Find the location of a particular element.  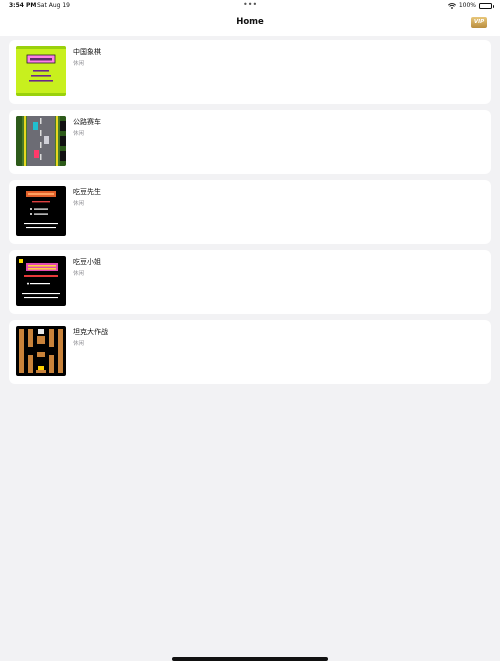

wifi-icon is located at coordinates (451, 5).